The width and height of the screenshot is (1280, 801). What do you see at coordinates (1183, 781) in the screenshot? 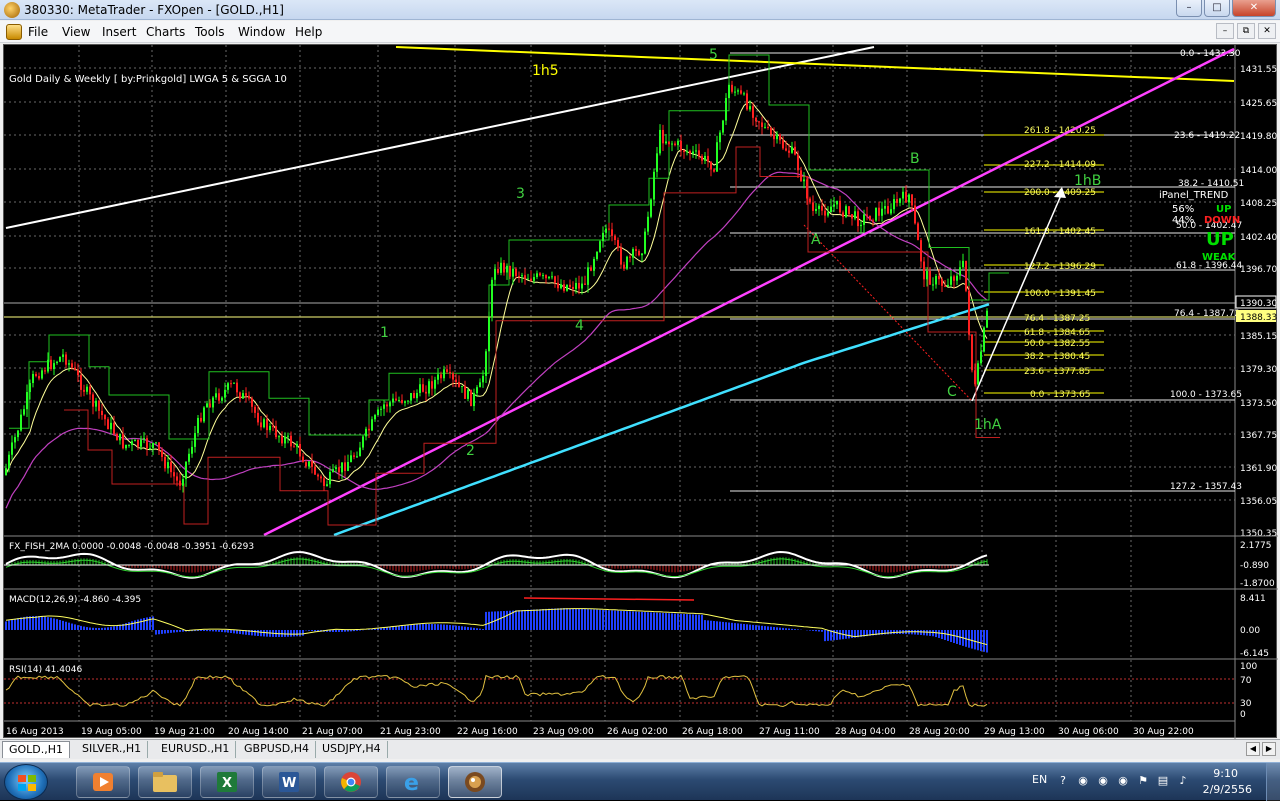
I see `volume-icon: ♪` at bounding box center [1183, 781].